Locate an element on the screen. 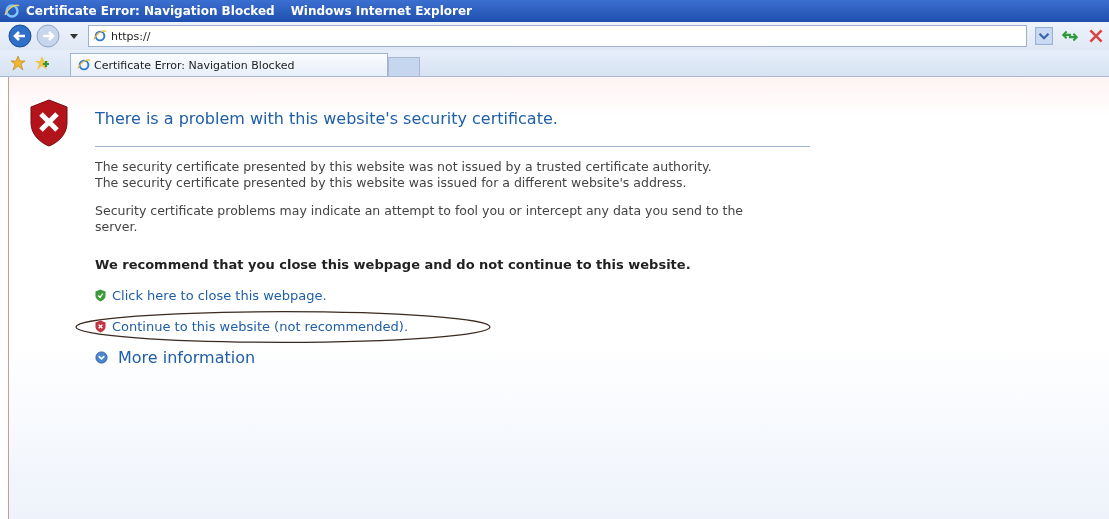 The image size is (1109, 519). shield-check-icon is located at coordinates (100, 295).